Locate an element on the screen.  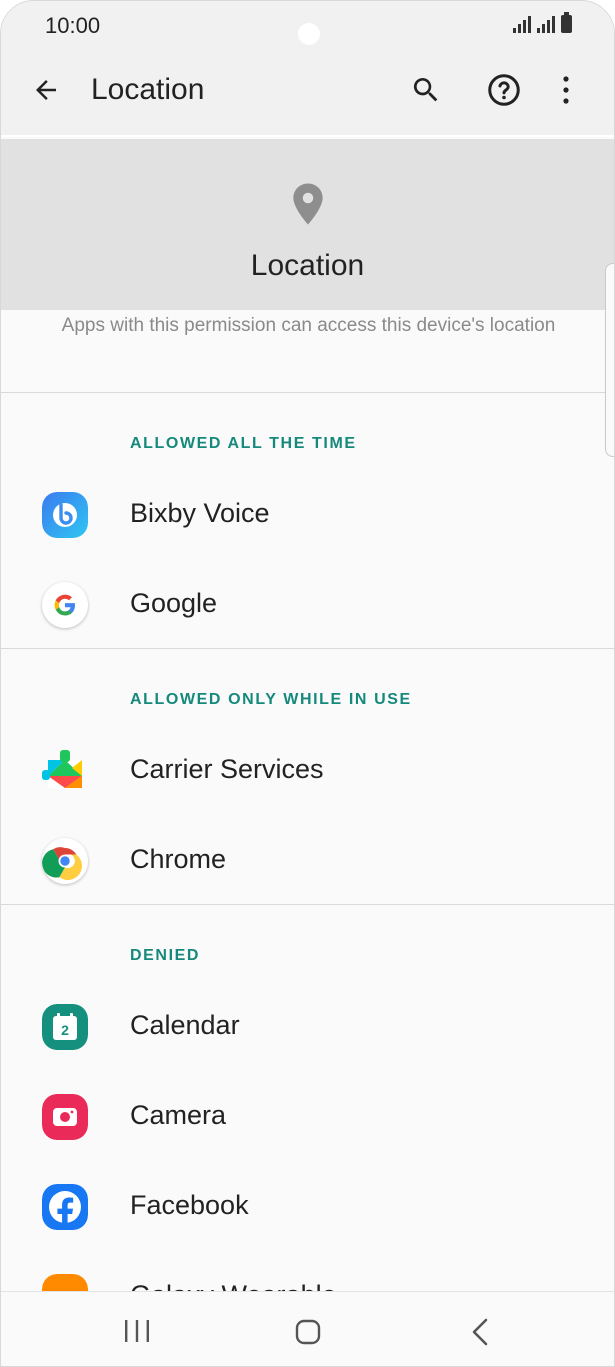
more-vertical-icon is located at coordinates (566, 90).